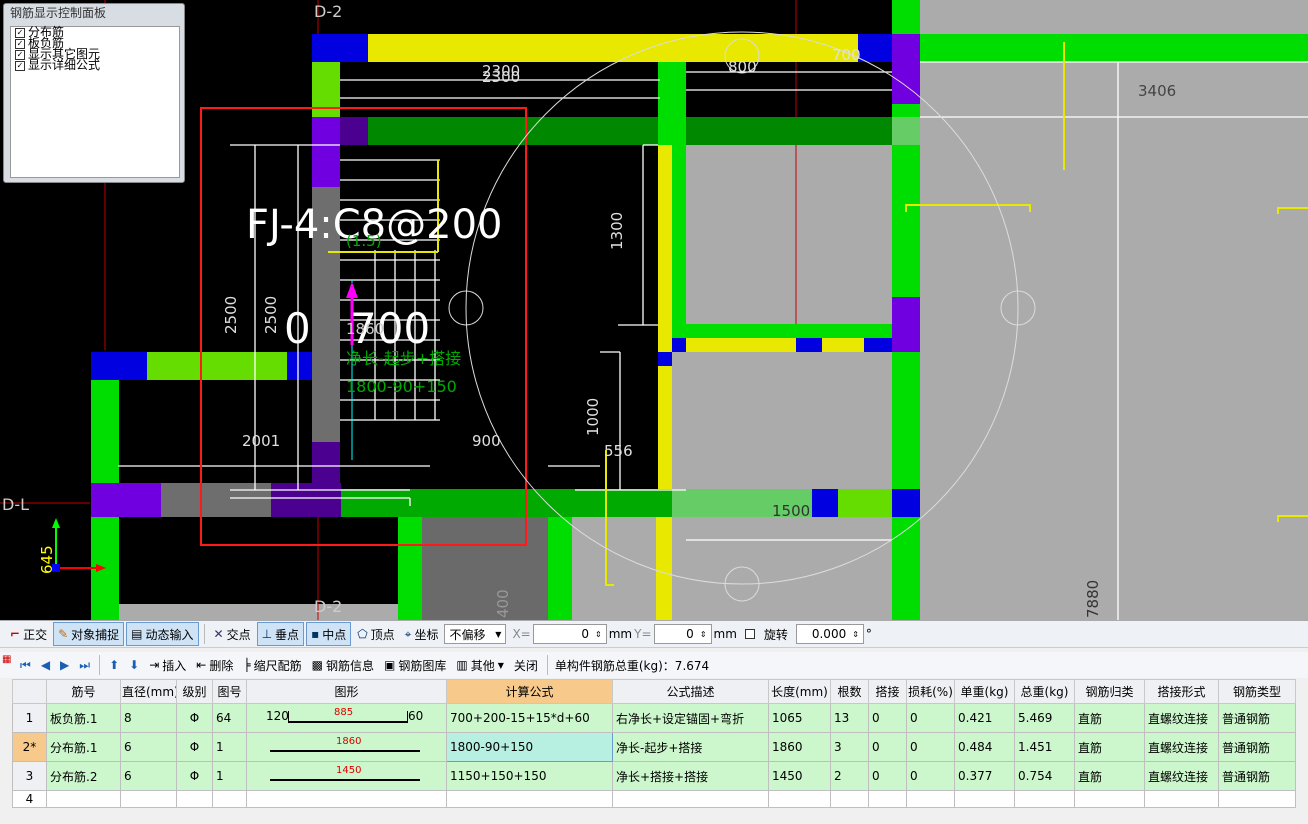 This screenshot has height=824, width=1308. What do you see at coordinates (930, 691) in the screenshot?
I see `col-header: 损耗(%)` at bounding box center [930, 691].